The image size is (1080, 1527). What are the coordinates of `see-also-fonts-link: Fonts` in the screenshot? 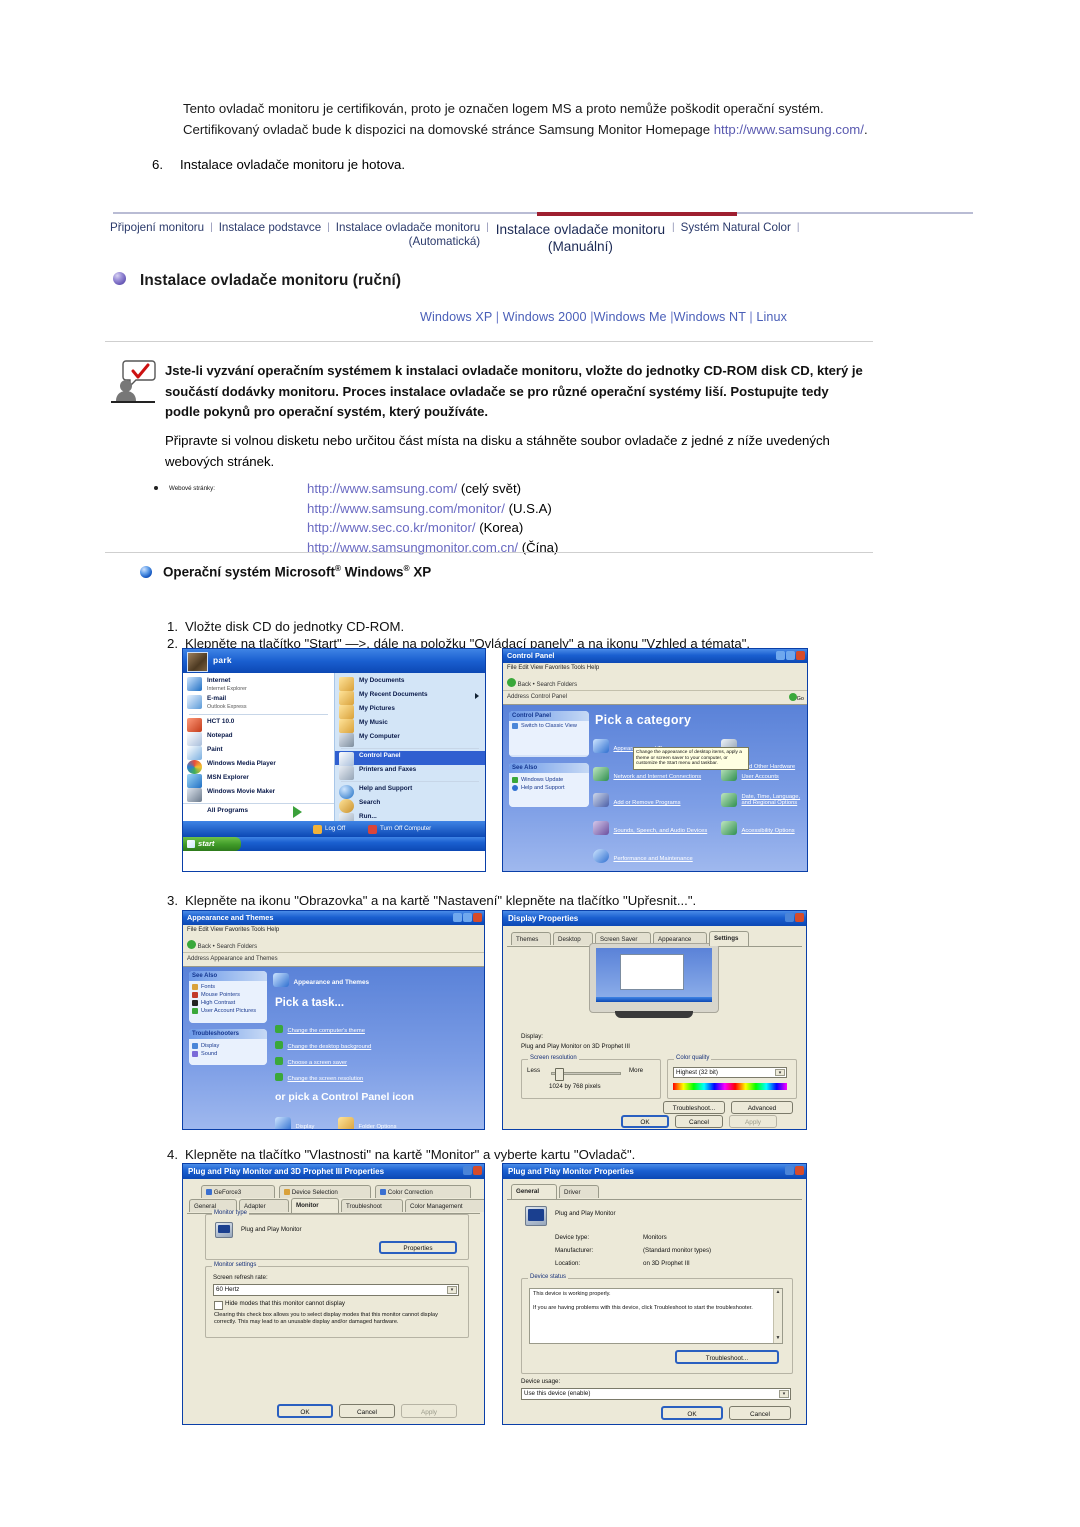 It's located at (228, 986).